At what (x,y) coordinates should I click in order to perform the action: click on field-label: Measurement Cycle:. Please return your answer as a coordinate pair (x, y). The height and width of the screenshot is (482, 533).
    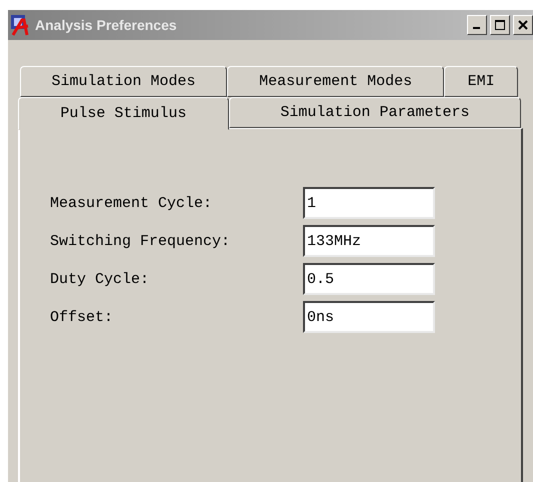
    Looking at the image, I should click on (132, 203).